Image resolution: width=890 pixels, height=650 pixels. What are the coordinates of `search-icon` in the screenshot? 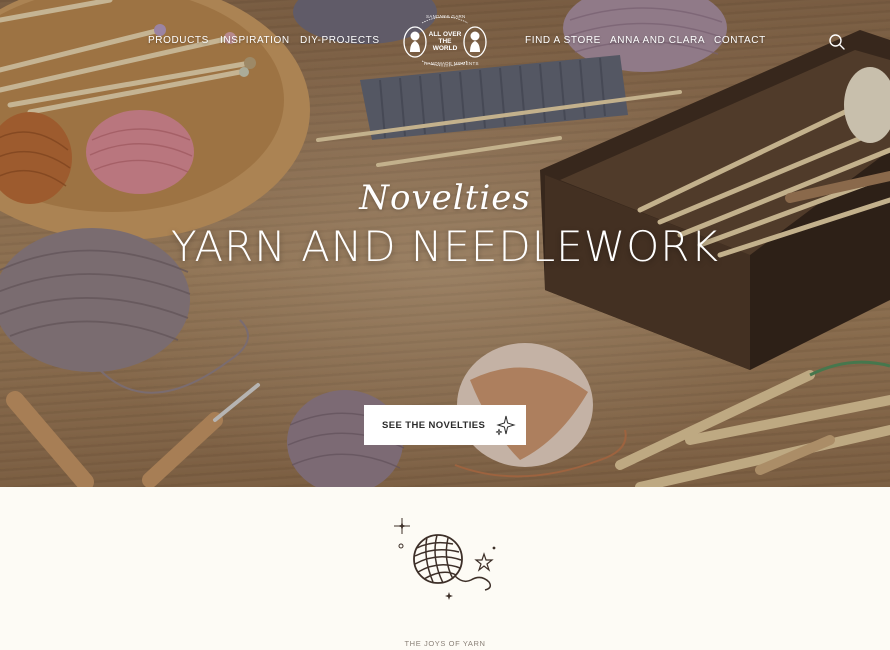 It's located at (837, 42).